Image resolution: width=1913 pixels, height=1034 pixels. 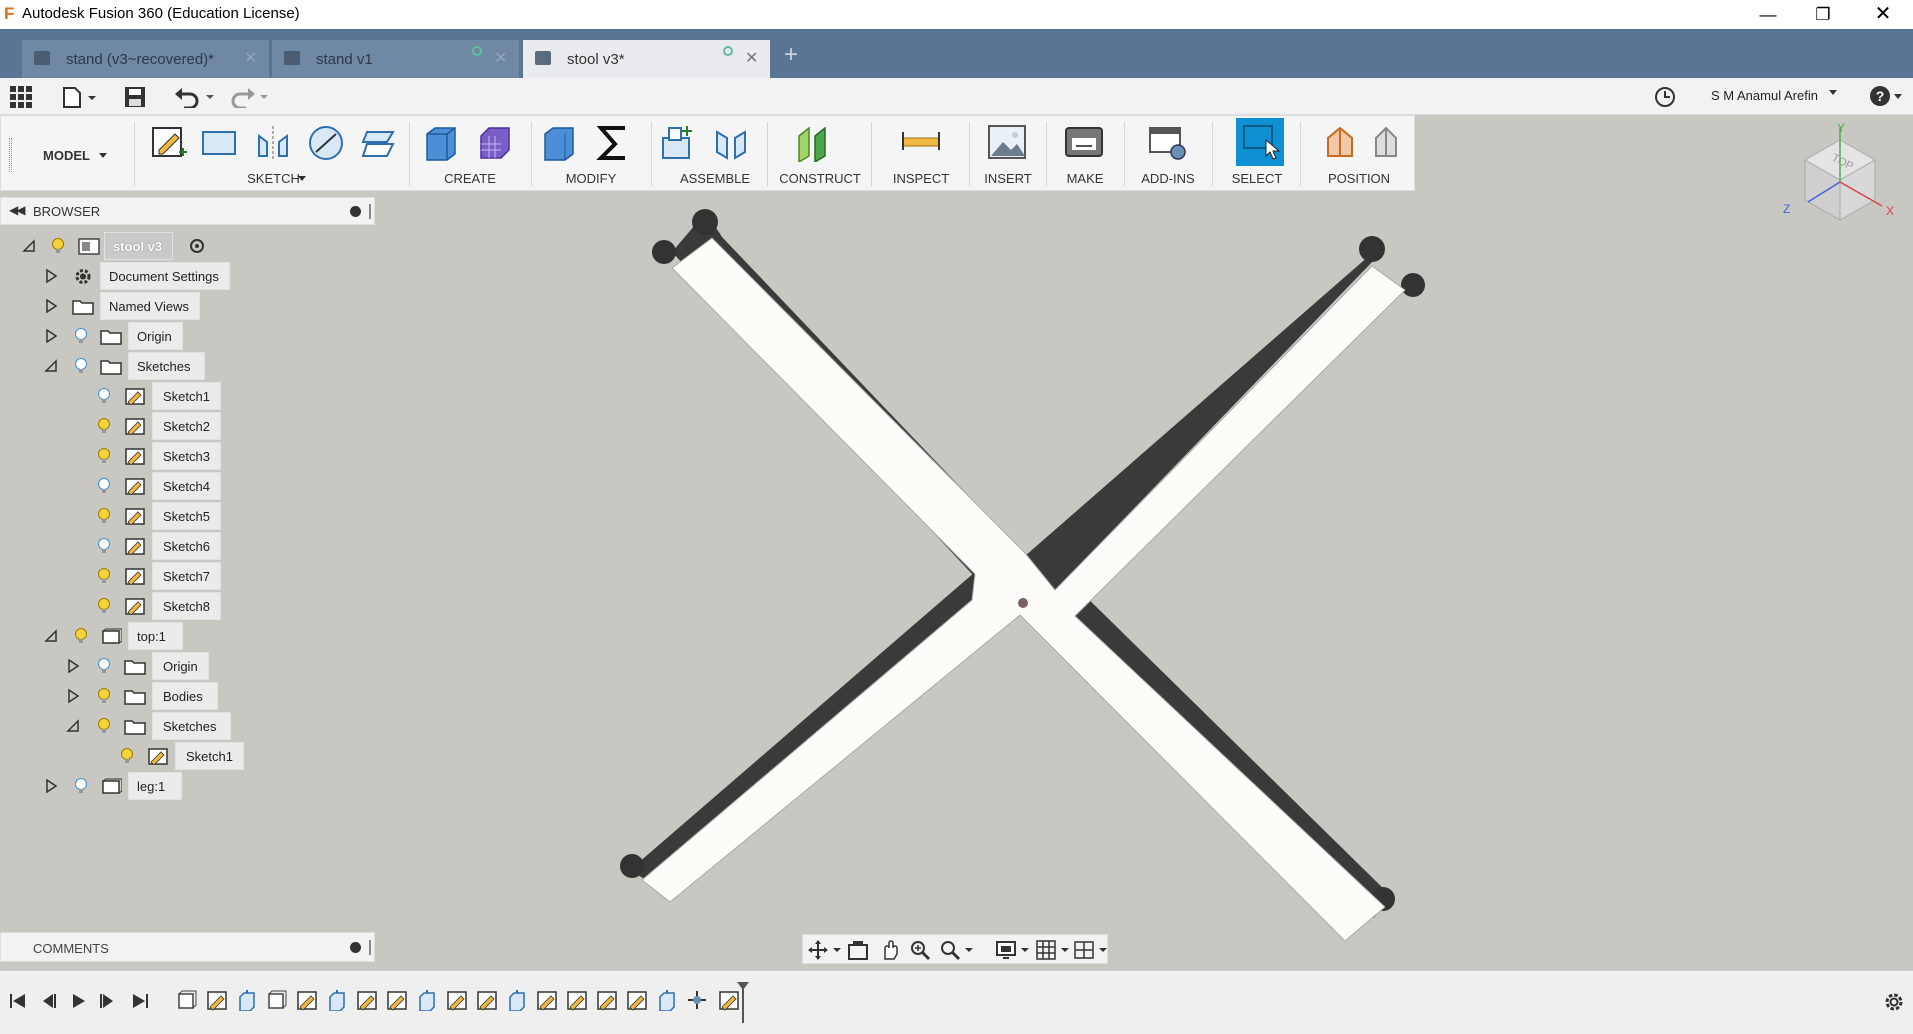 I want to click on tree-node-sketch4: Sketch4, so click(x=187, y=486).